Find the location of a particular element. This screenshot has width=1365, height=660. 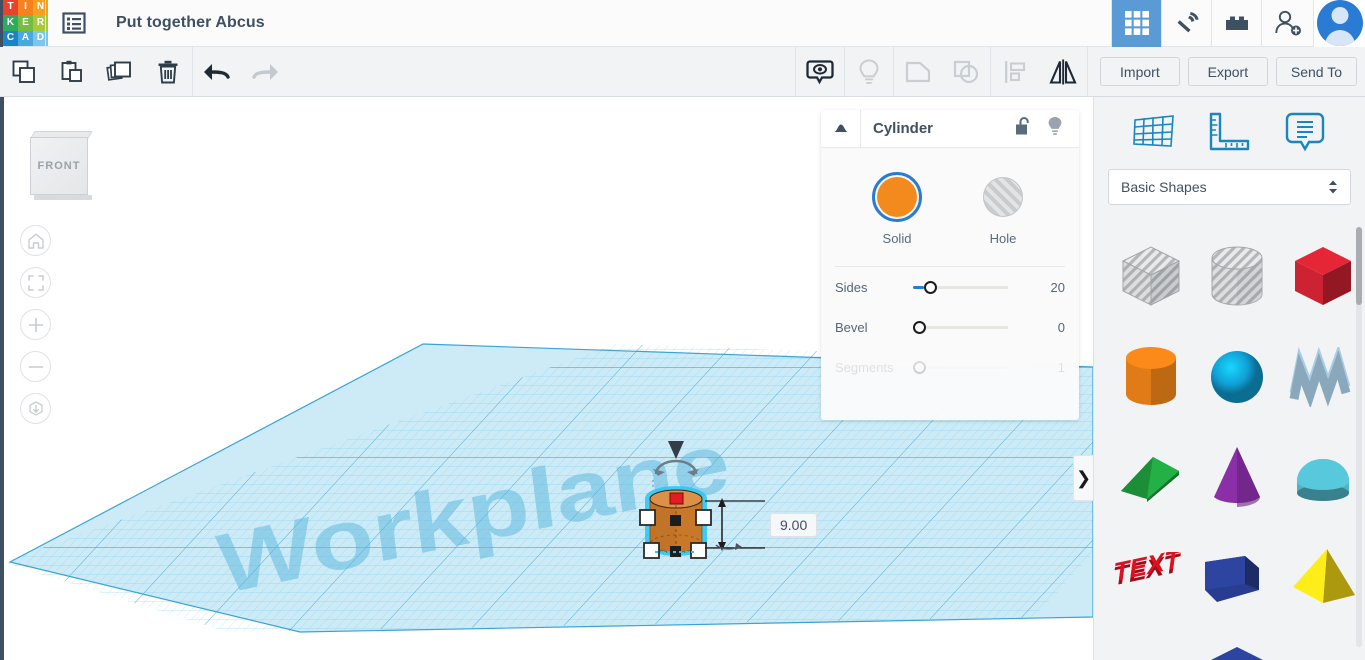

apps-grid-icon is located at coordinates (1136, 23).